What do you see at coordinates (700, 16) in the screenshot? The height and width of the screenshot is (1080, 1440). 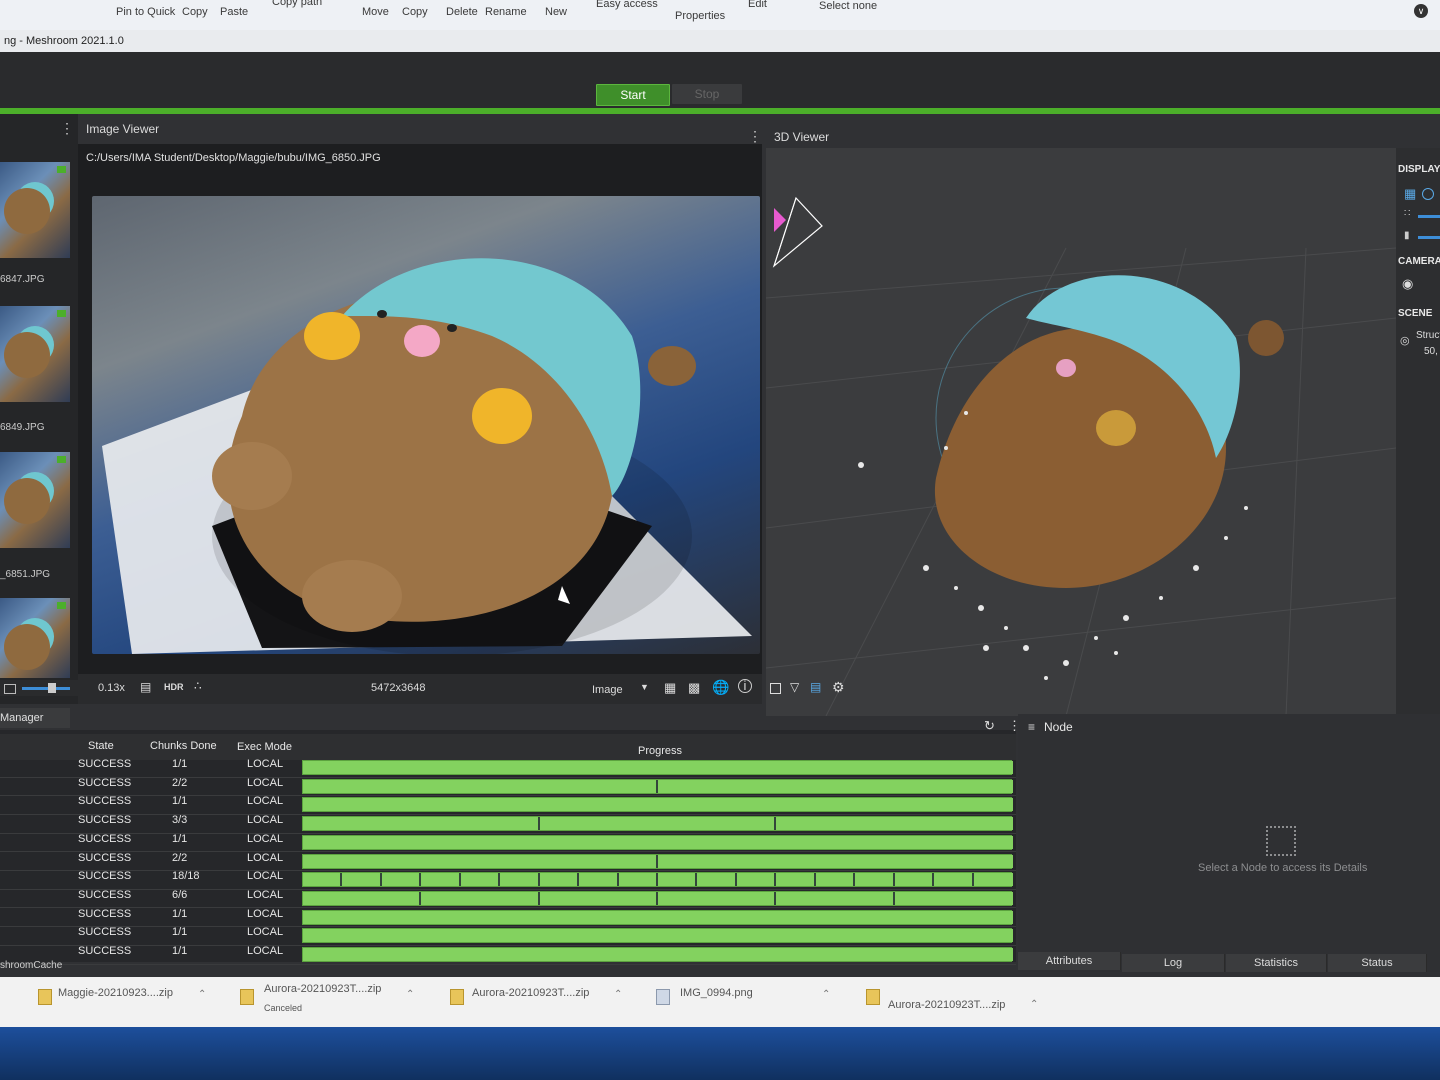 I see `ribbon-properties: Properties` at bounding box center [700, 16].